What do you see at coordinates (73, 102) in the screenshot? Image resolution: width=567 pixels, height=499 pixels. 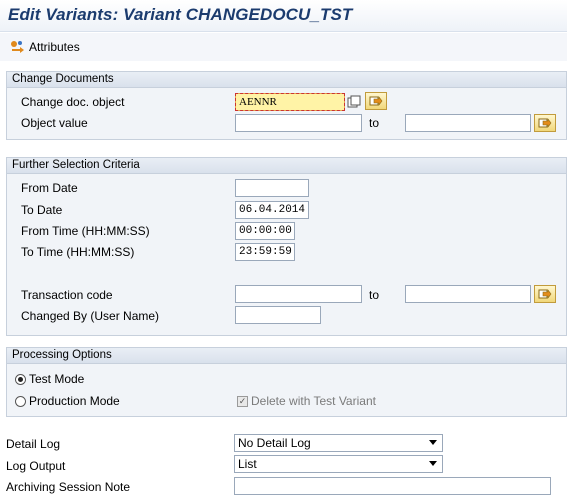 I see `doc-object-label: Change doc. object` at bounding box center [73, 102].